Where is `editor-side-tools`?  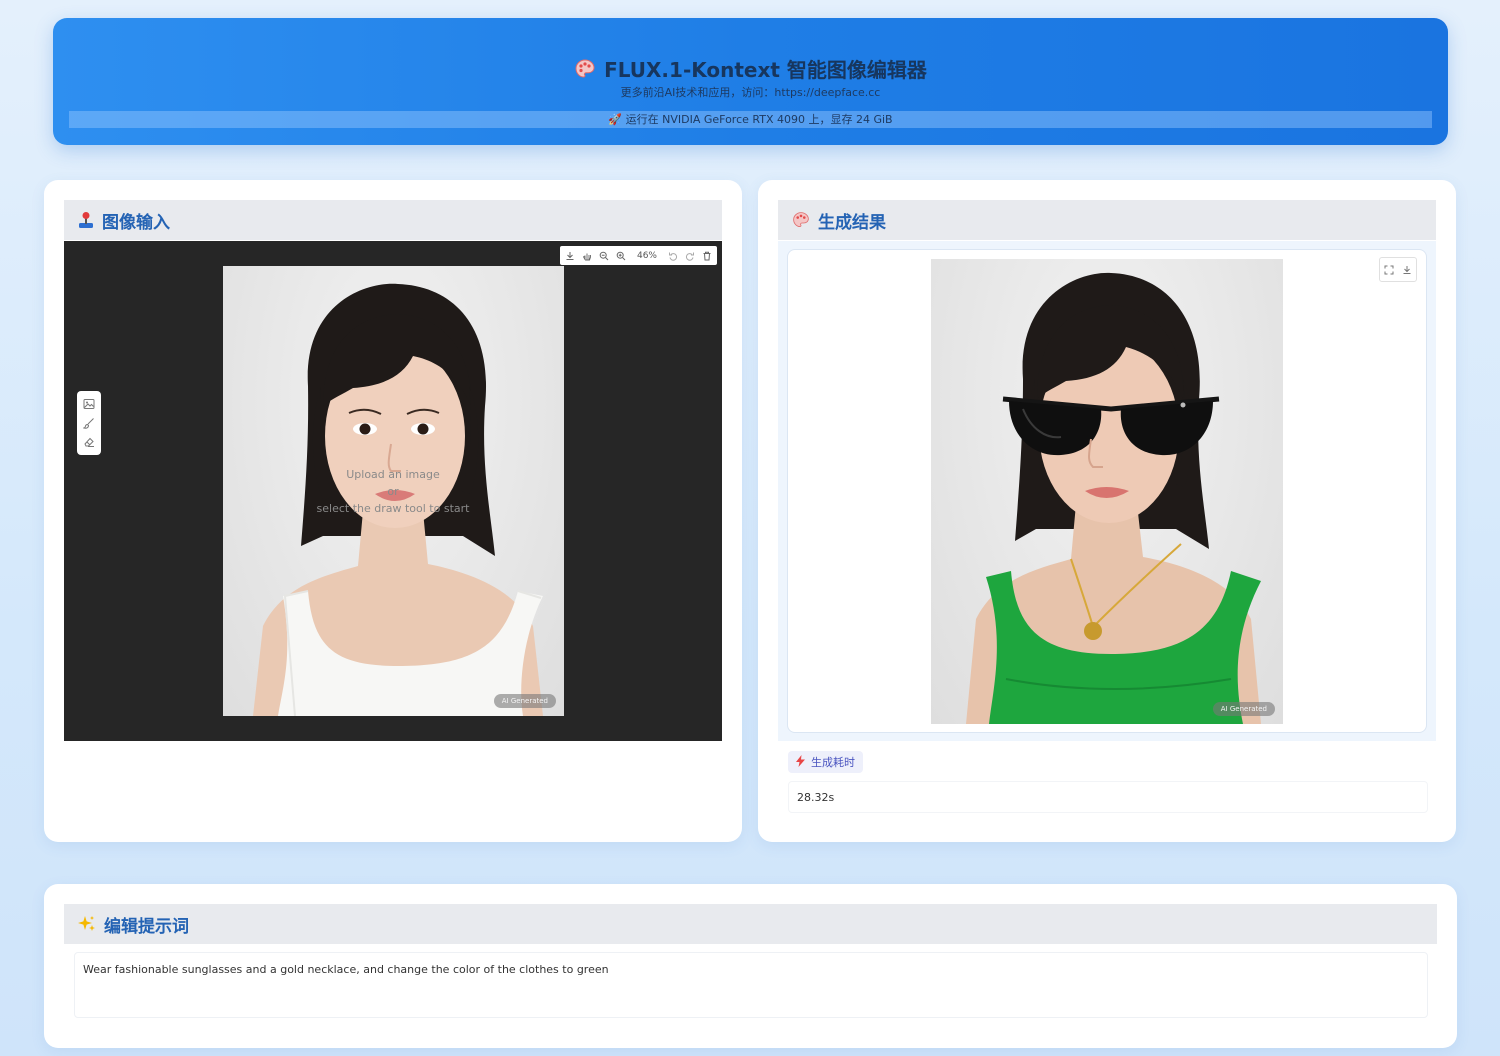
editor-side-tools is located at coordinates (89, 423).